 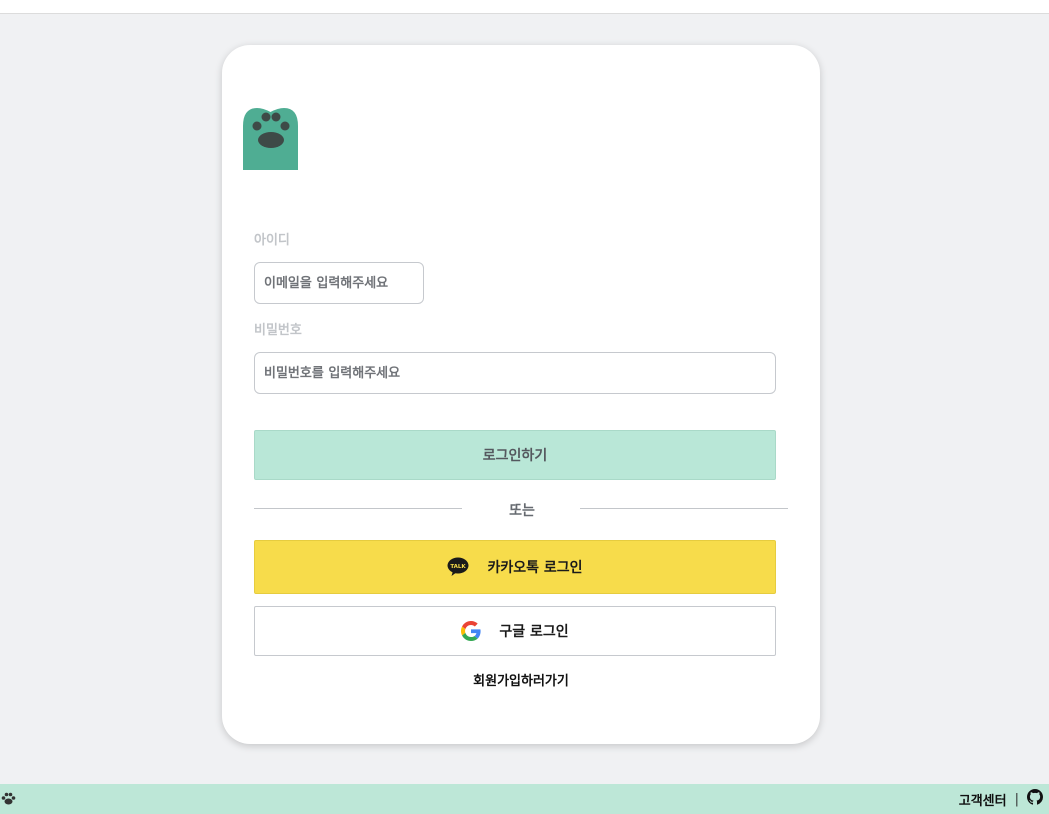 What do you see at coordinates (471, 631) in the screenshot?
I see `google-icon` at bounding box center [471, 631].